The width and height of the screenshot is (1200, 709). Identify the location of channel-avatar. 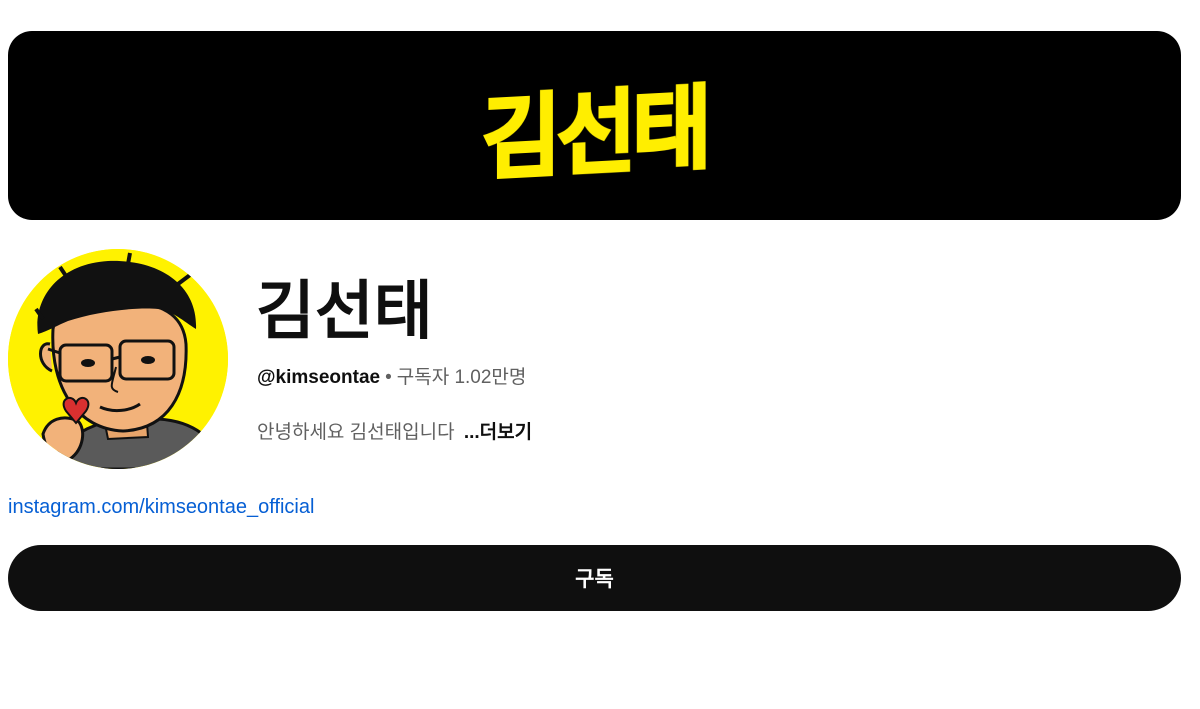
(118, 359).